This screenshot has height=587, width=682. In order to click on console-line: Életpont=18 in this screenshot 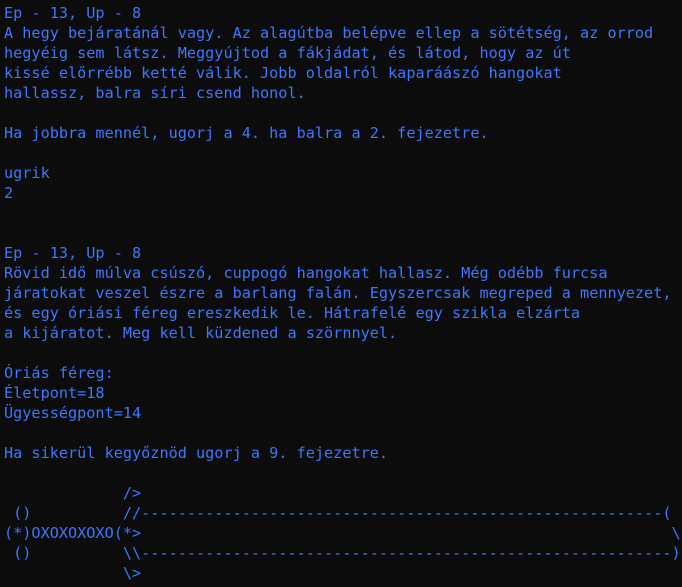, I will do `click(54, 393)`.